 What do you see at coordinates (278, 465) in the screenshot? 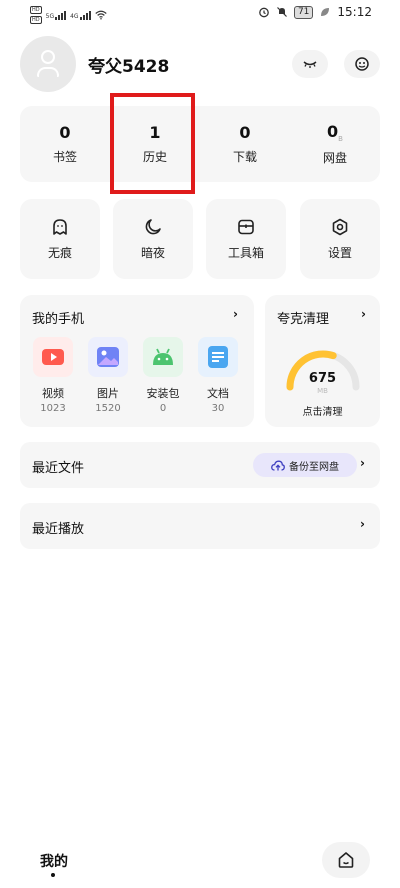
I see `cloud-upload-icon` at bounding box center [278, 465].